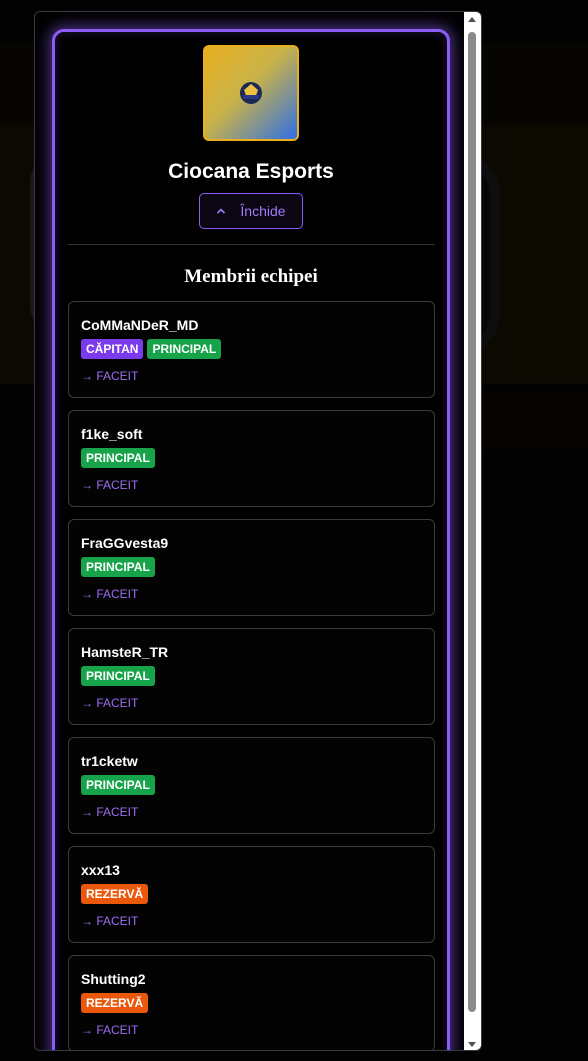 The image size is (588, 1061). Describe the element at coordinates (112, 349) in the screenshot. I see `captain-badge: CĂPITAN` at that location.